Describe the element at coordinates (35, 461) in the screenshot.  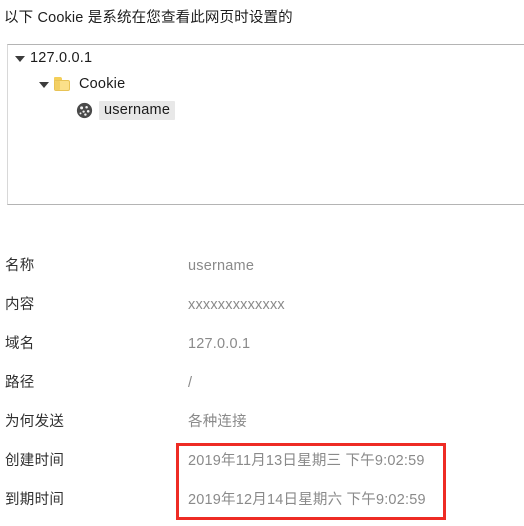
I see `detail-label: 创建时间` at that location.